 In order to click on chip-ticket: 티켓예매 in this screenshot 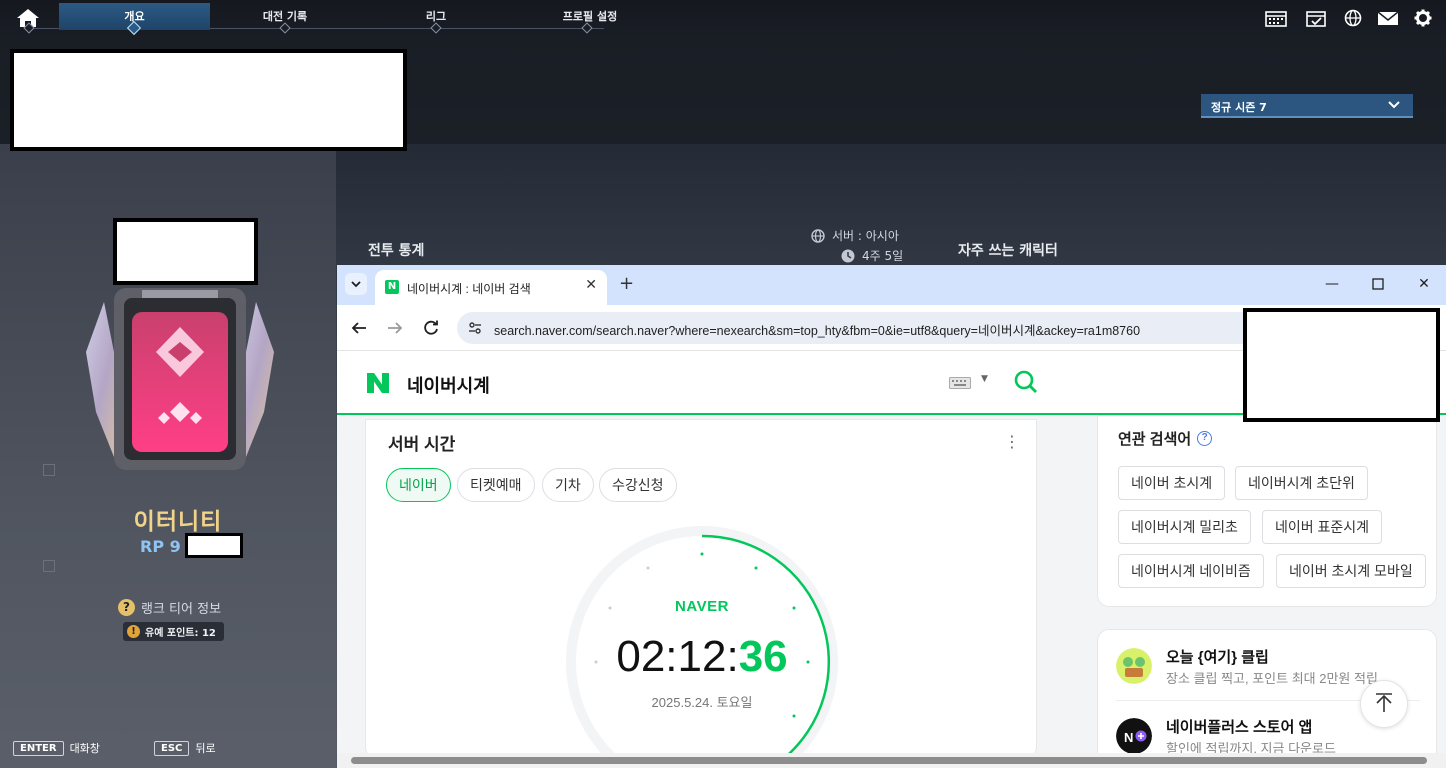, I will do `click(496, 485)`.